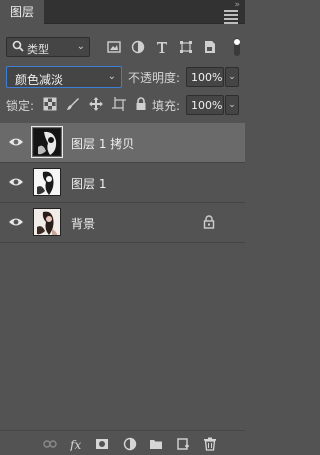 The image size is (320, 455). What do you see at coordinates (18, 46) in the screenshot?
I see `search-icon` at bounding box center [18, 46].